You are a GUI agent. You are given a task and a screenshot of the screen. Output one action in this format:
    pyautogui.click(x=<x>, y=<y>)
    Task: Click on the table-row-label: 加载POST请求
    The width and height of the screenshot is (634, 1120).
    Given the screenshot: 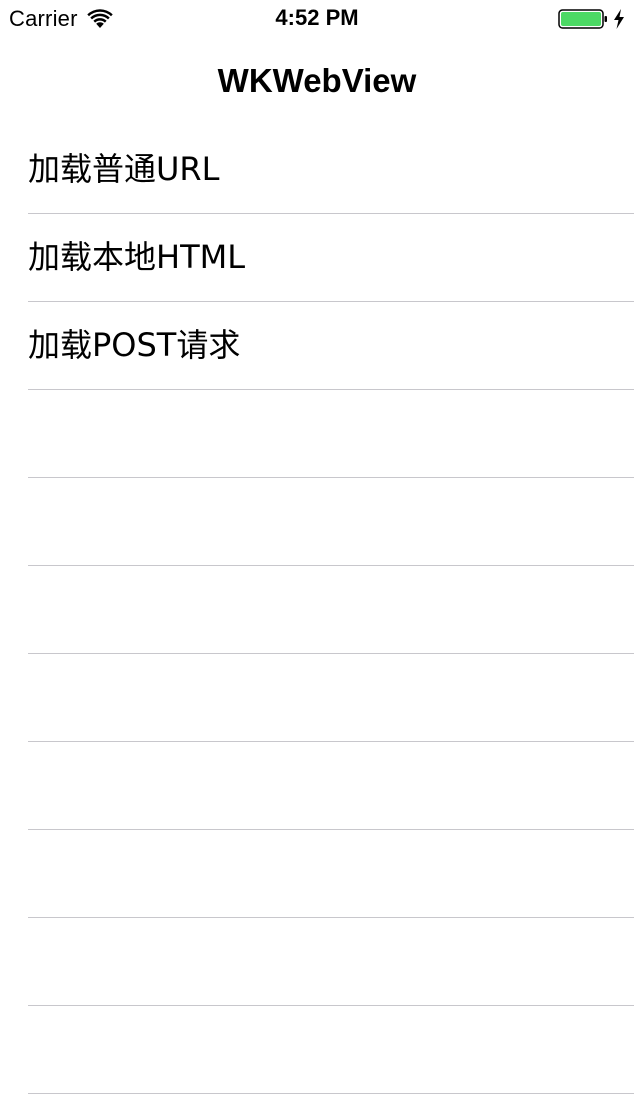 What is the action you would take?
    pyautogui.click(x=134, y=345)
    